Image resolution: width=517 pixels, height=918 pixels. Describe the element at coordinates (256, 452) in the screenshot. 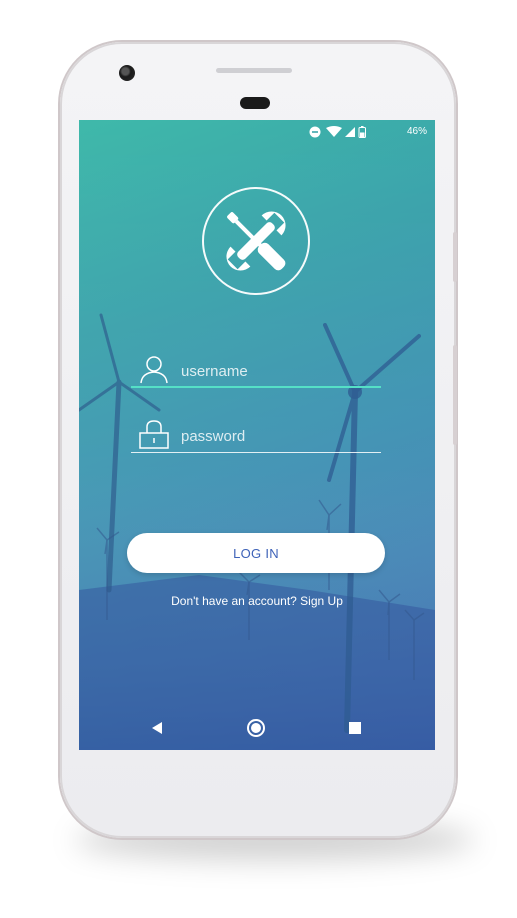

I see `password-underline` at that location.